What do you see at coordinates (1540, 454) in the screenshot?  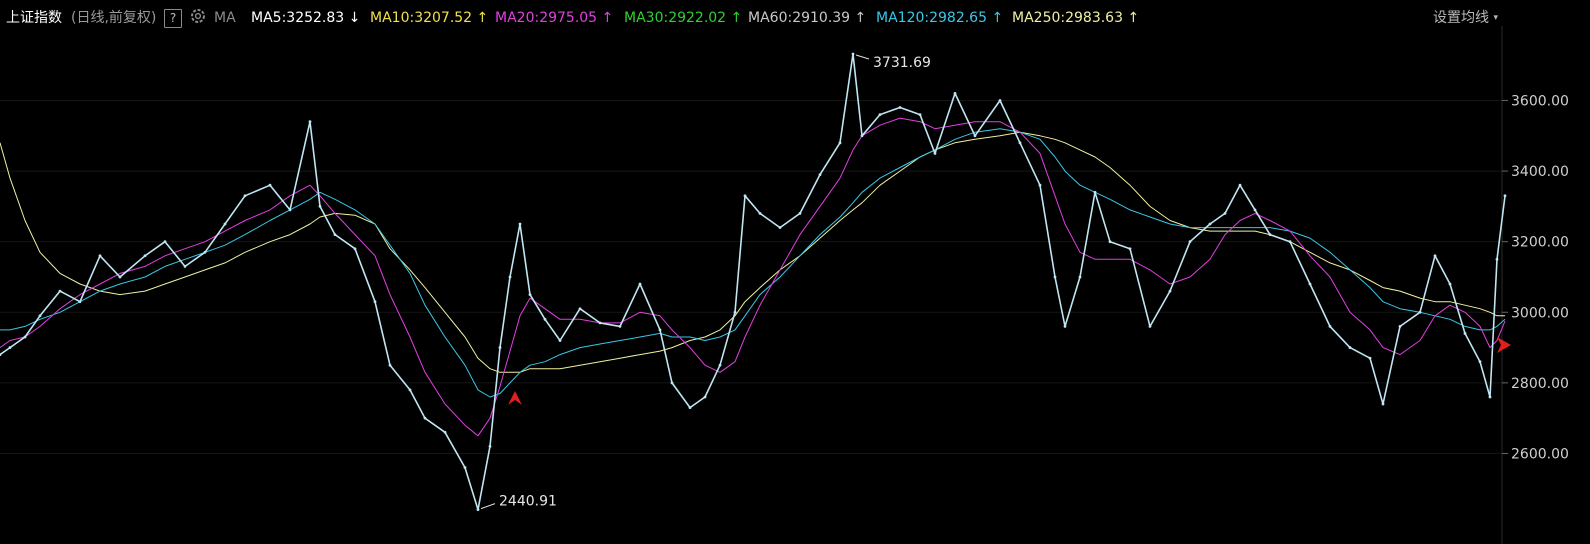 I see `y-tick-label-2600: 2600.00` at bounding box center [1540, 454].